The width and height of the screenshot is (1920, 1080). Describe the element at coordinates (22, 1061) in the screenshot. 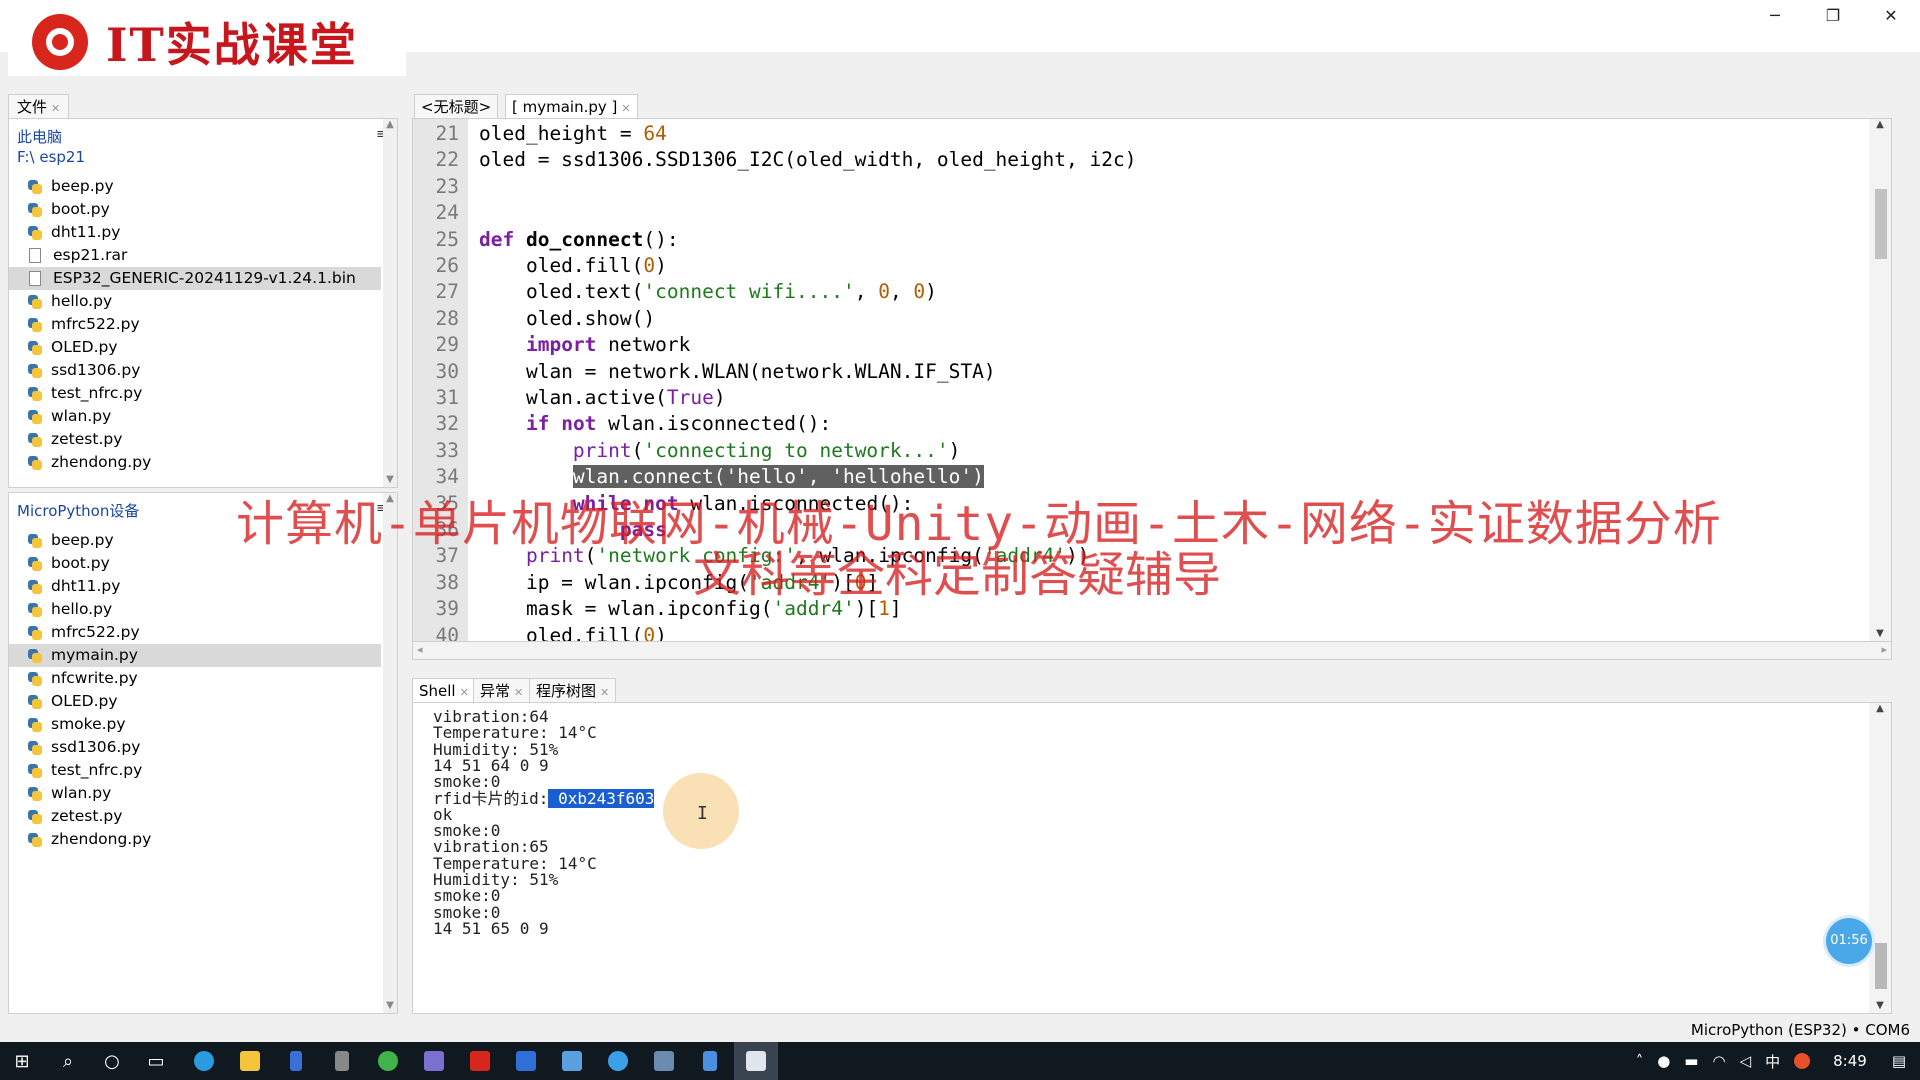

I see `start-icon: ⊞` at that location.